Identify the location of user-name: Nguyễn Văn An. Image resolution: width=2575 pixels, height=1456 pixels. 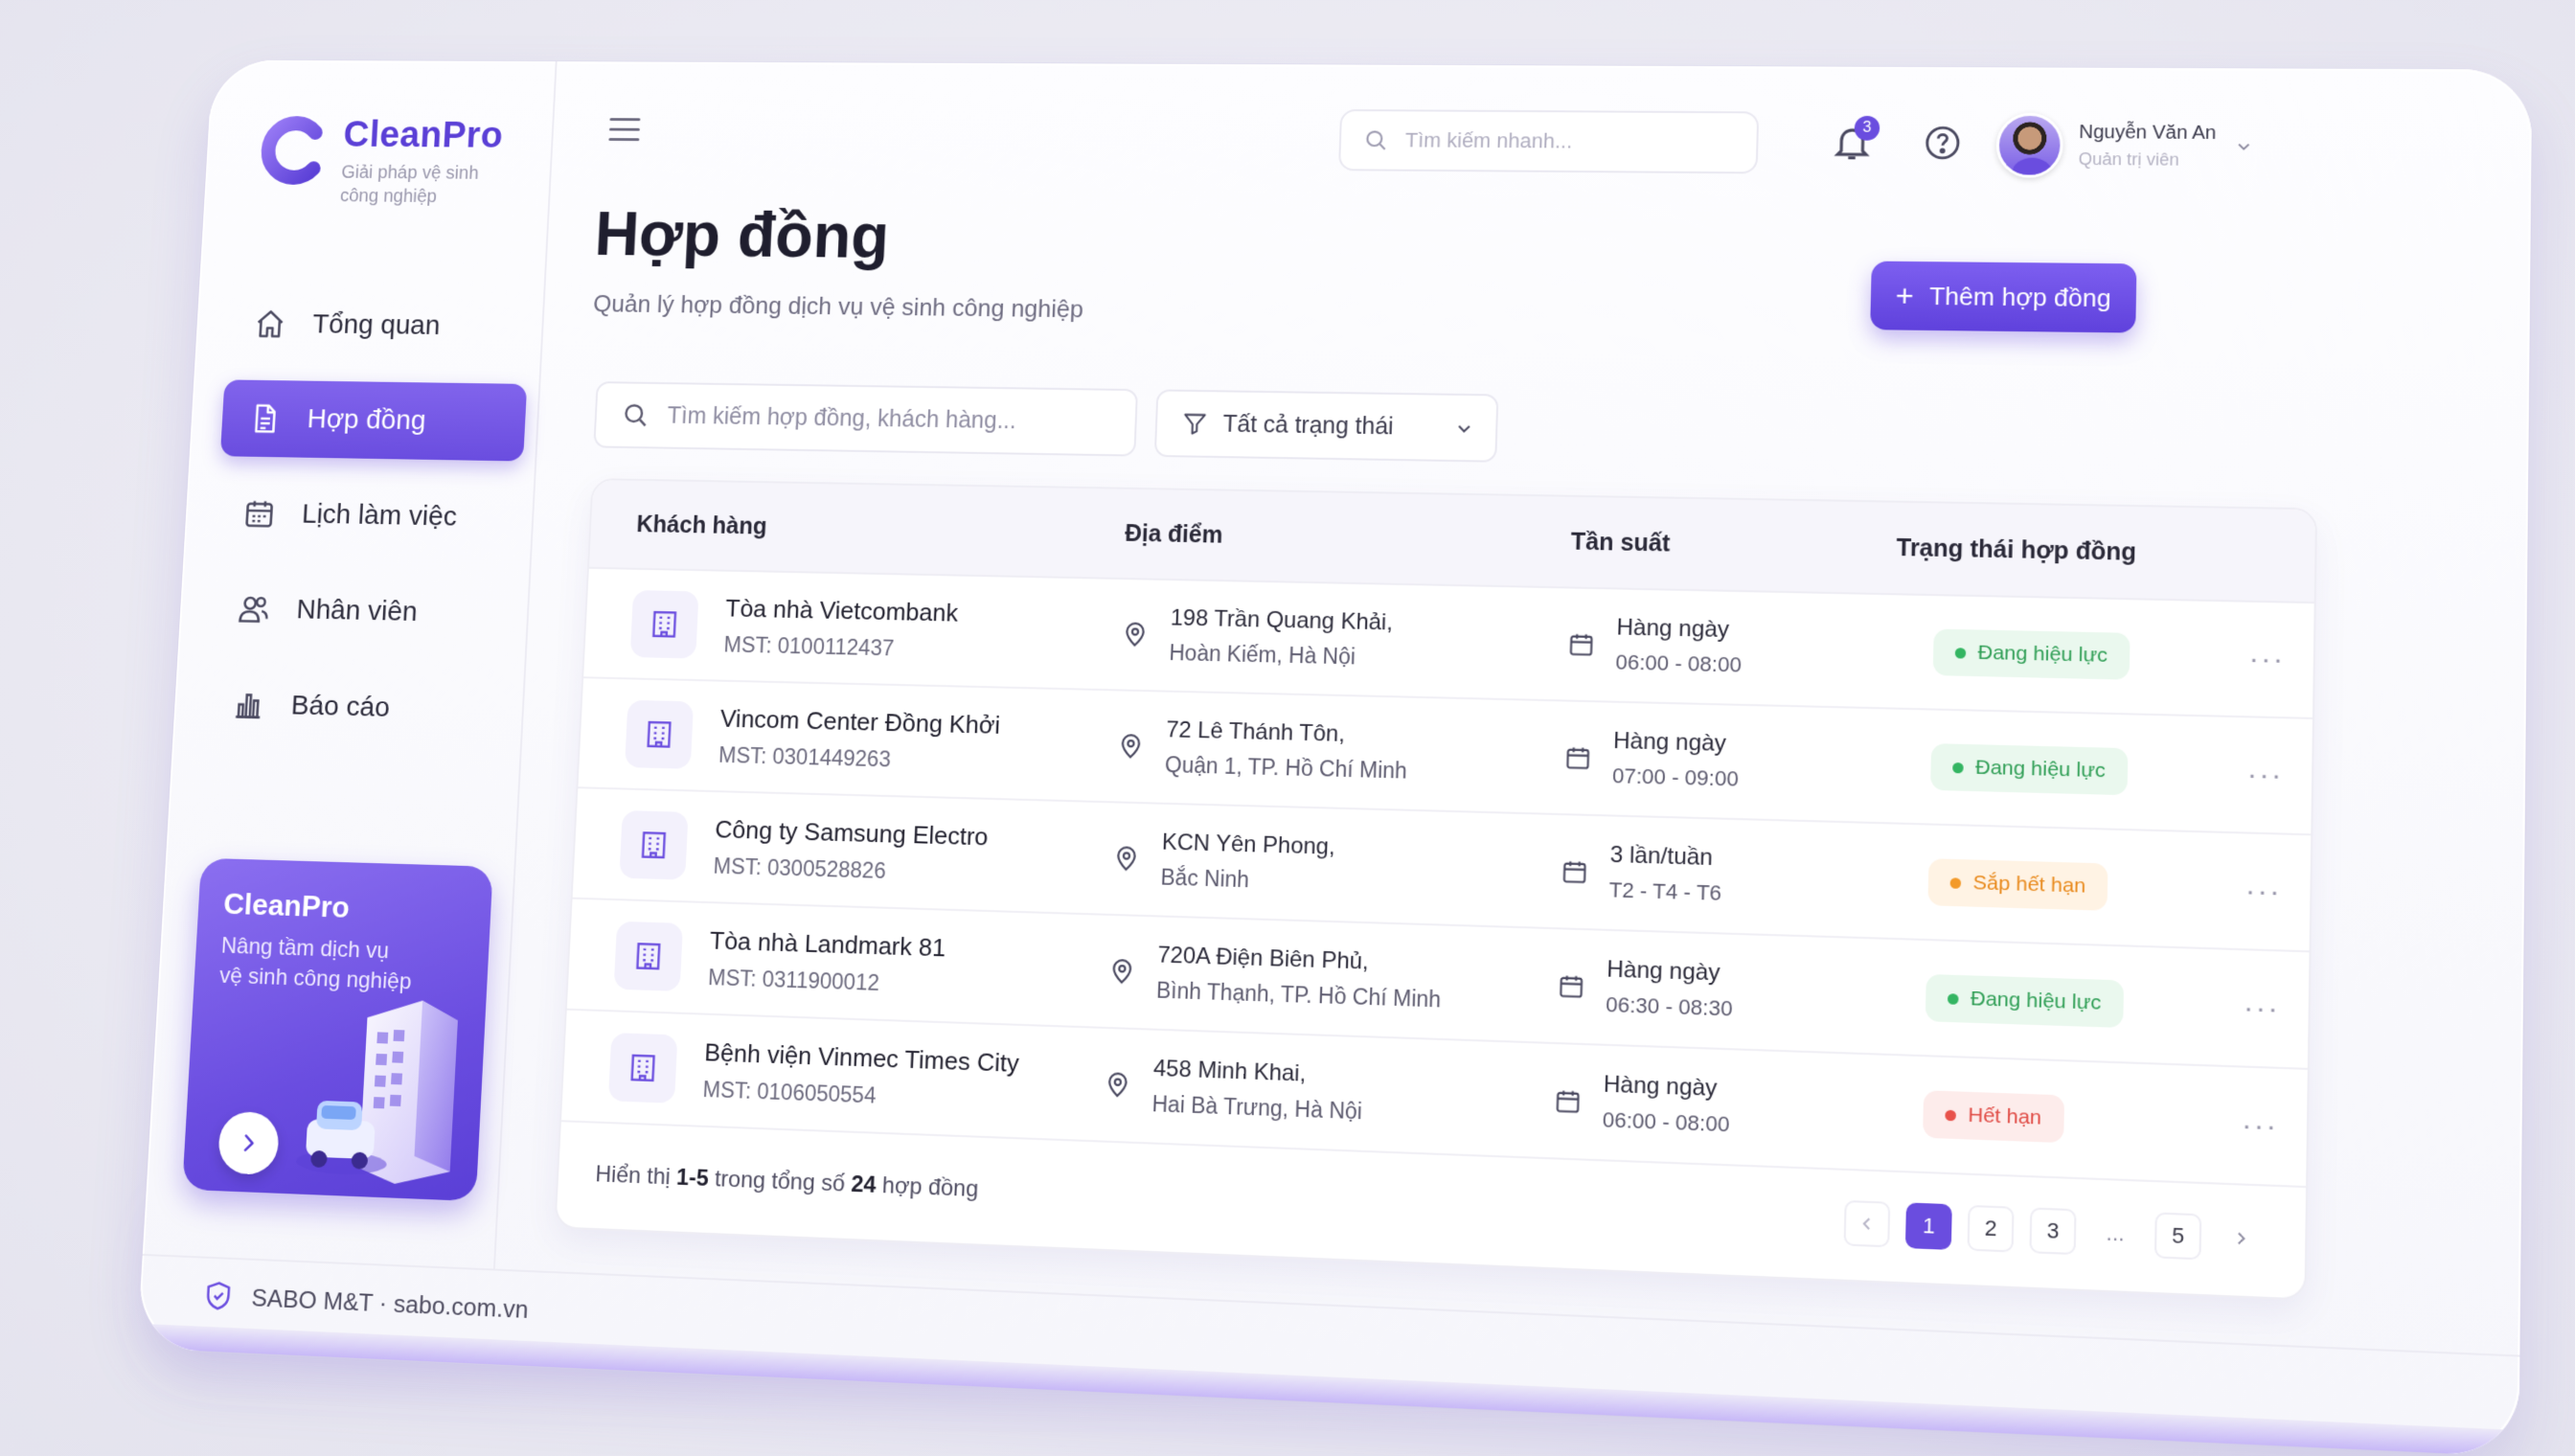
(2148, 133).